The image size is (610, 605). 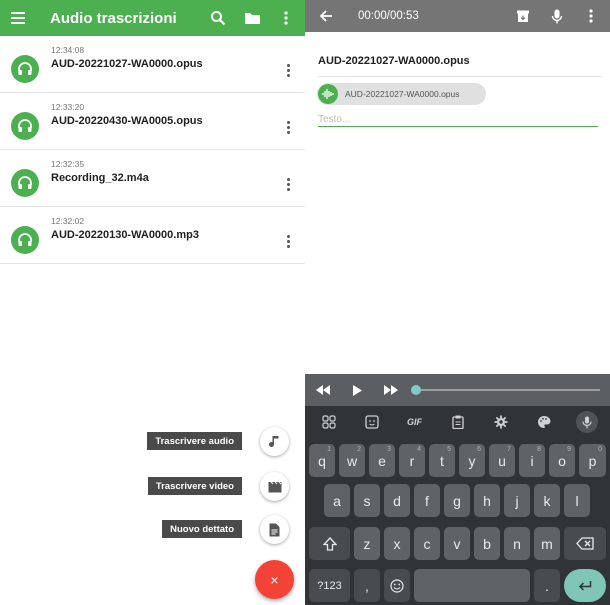 What do you see at coordinates (472, 460) in the screenshot?
I see `key-y: y6` at bounding box center [472, 460].